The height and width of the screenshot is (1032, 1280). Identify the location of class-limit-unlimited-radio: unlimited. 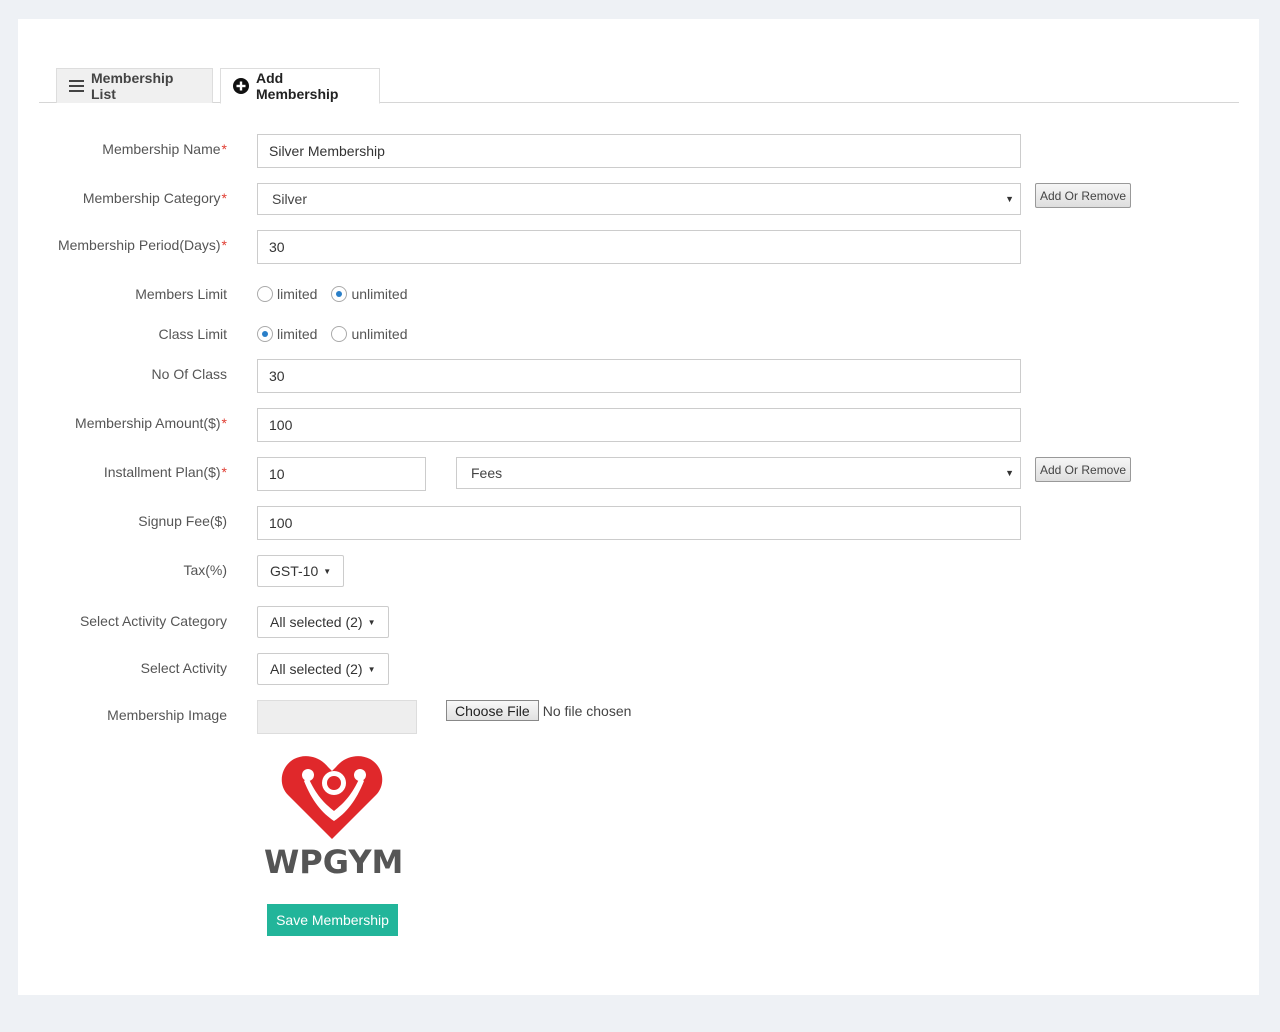
(369, 334).